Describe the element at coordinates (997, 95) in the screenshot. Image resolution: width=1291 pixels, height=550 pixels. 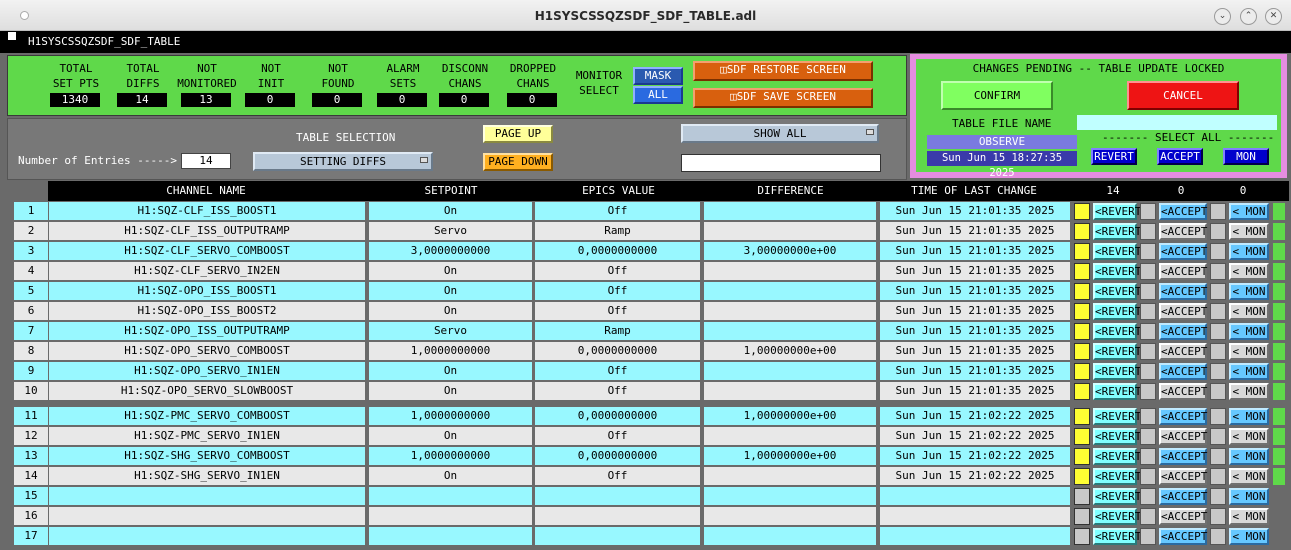
I see `confirm-button: CONFIRM` at that location.